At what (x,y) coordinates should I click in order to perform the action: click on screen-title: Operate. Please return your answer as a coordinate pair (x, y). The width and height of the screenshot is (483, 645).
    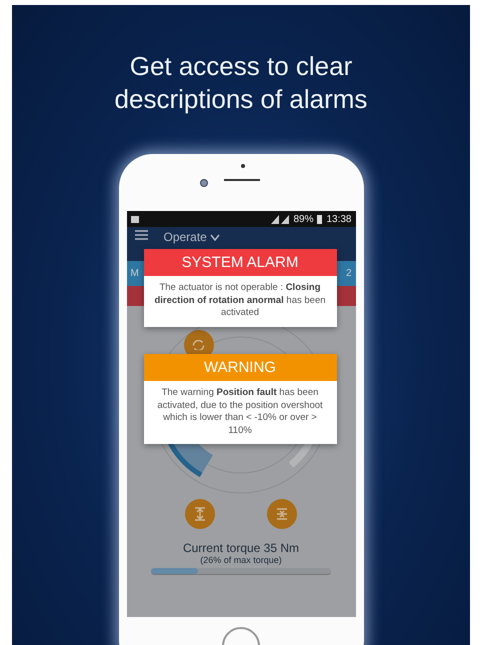
    Looking at the image, I should click on (185, 237).